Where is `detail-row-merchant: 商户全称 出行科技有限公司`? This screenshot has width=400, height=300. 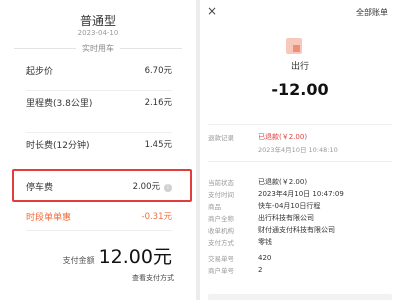 detail-row-merchant: 商户全称 出行科技有限公司 is located at coordinates (302, 218).